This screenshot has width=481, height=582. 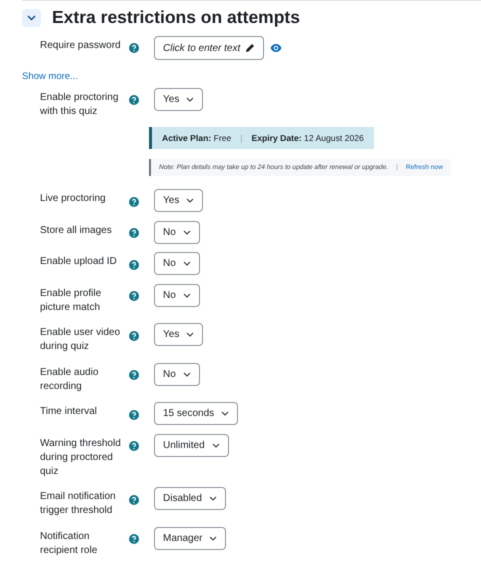 What do you see at coordinates (196, 414) in the screenshot?
I see `select-field: 15 seconds` at bounding box center [196, 414].